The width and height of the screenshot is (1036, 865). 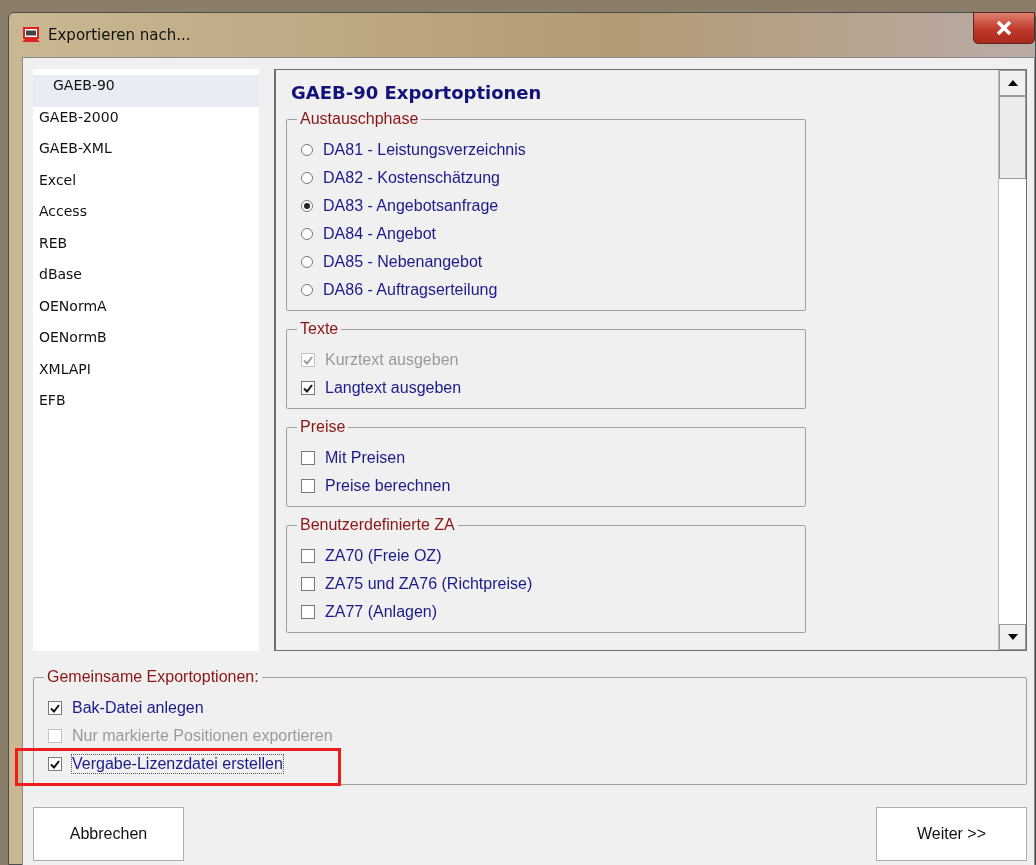 I want to click on option-label: DA86 - Auftragserteilung, so click(x=410, y=290).